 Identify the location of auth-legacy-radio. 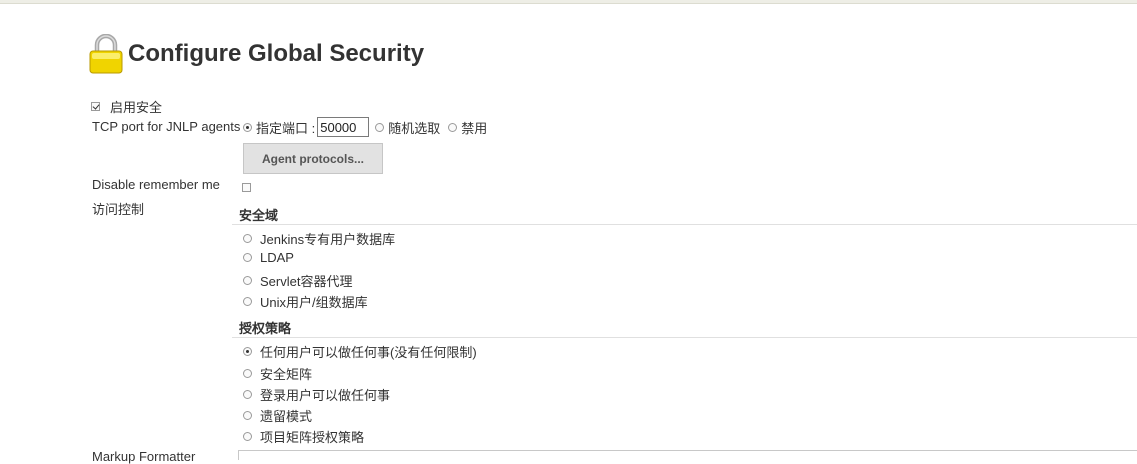
(247, 415).